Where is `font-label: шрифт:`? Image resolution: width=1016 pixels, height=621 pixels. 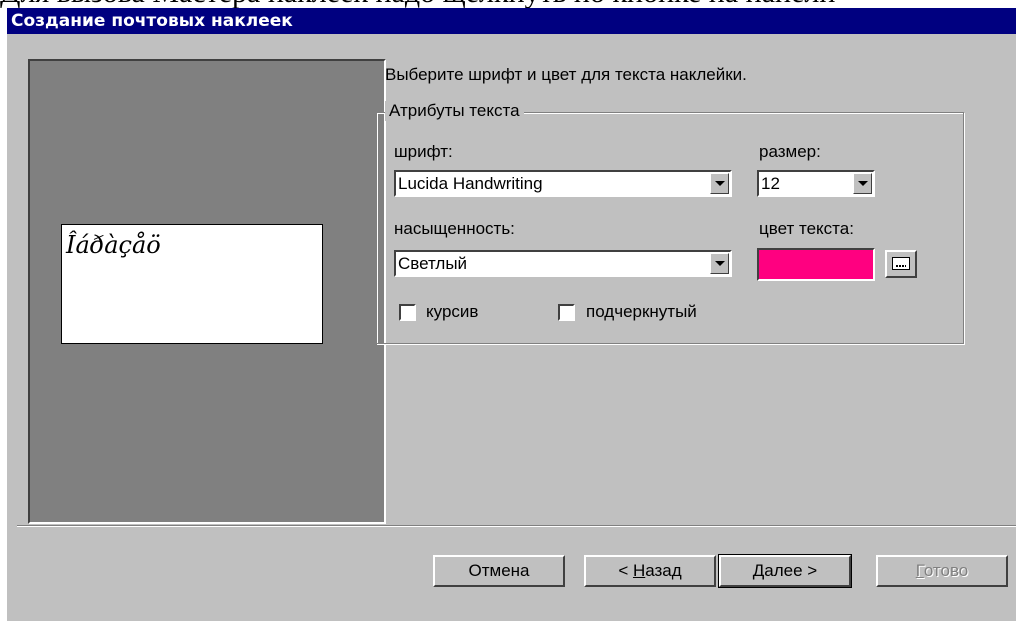
font-label: шрифт: is located at coordinates (423, 151).